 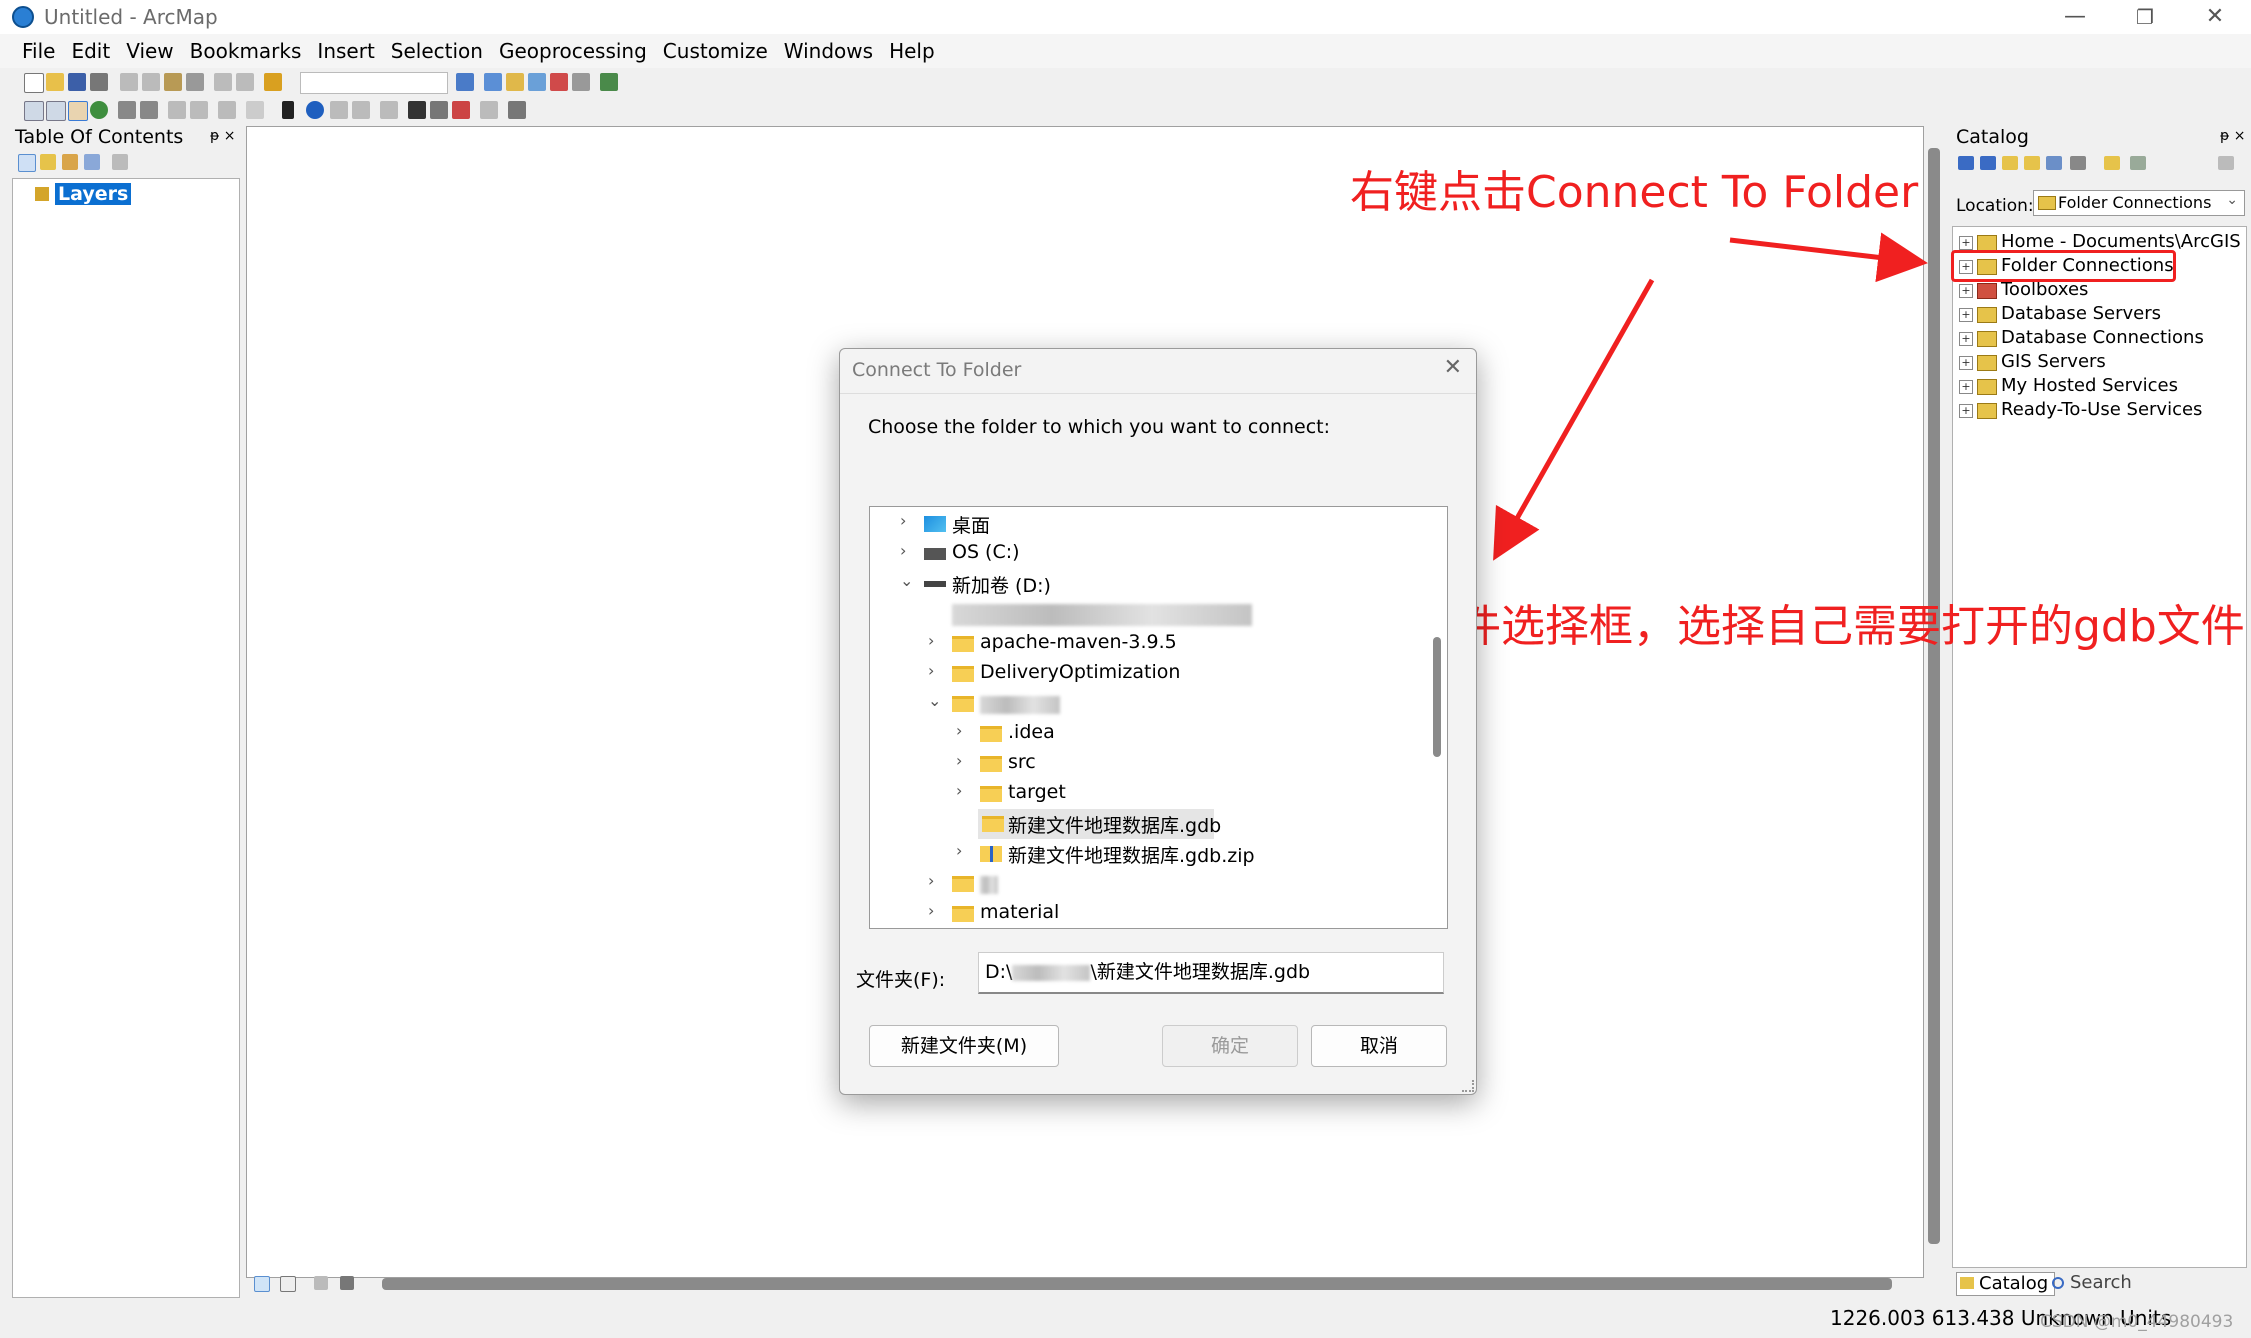 I want to click on dialog-close-button: ✕, so click(x=1453, y=367).